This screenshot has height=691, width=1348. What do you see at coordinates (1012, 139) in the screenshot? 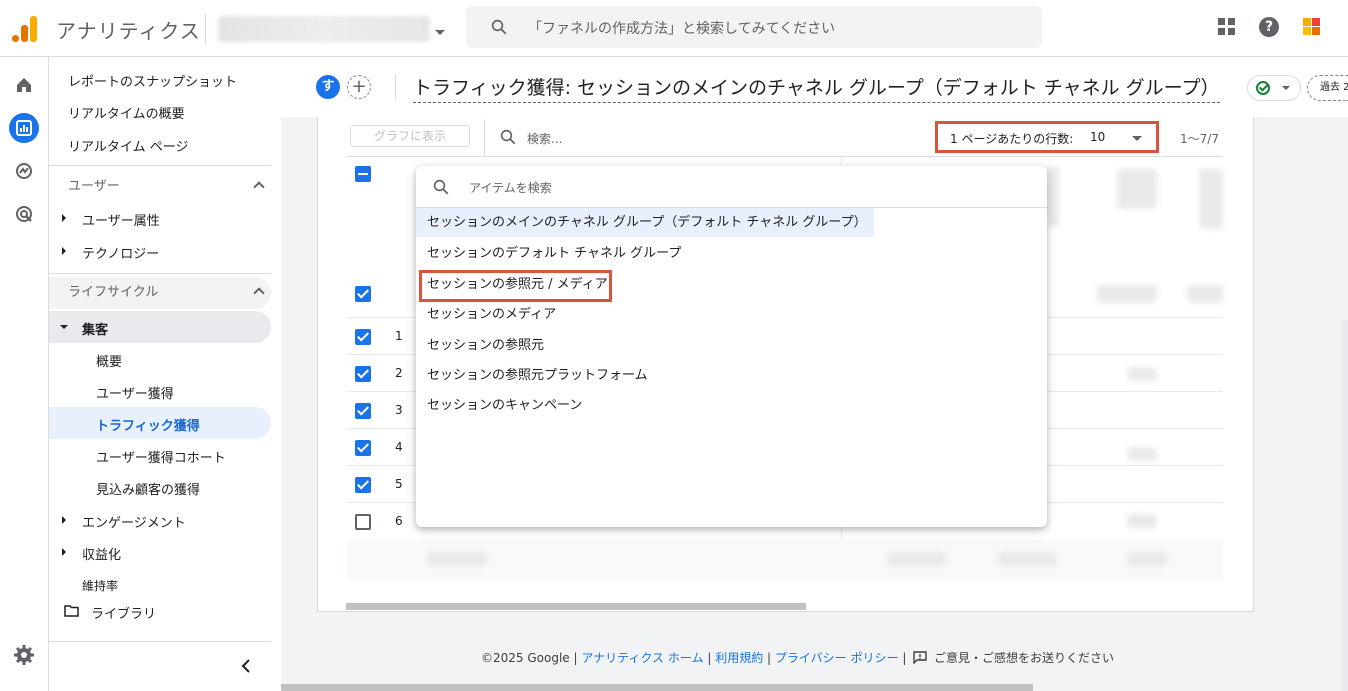
I see `rows-per-page-label: 1 ページあたりの行数:` at bounding box center [1012, 139].